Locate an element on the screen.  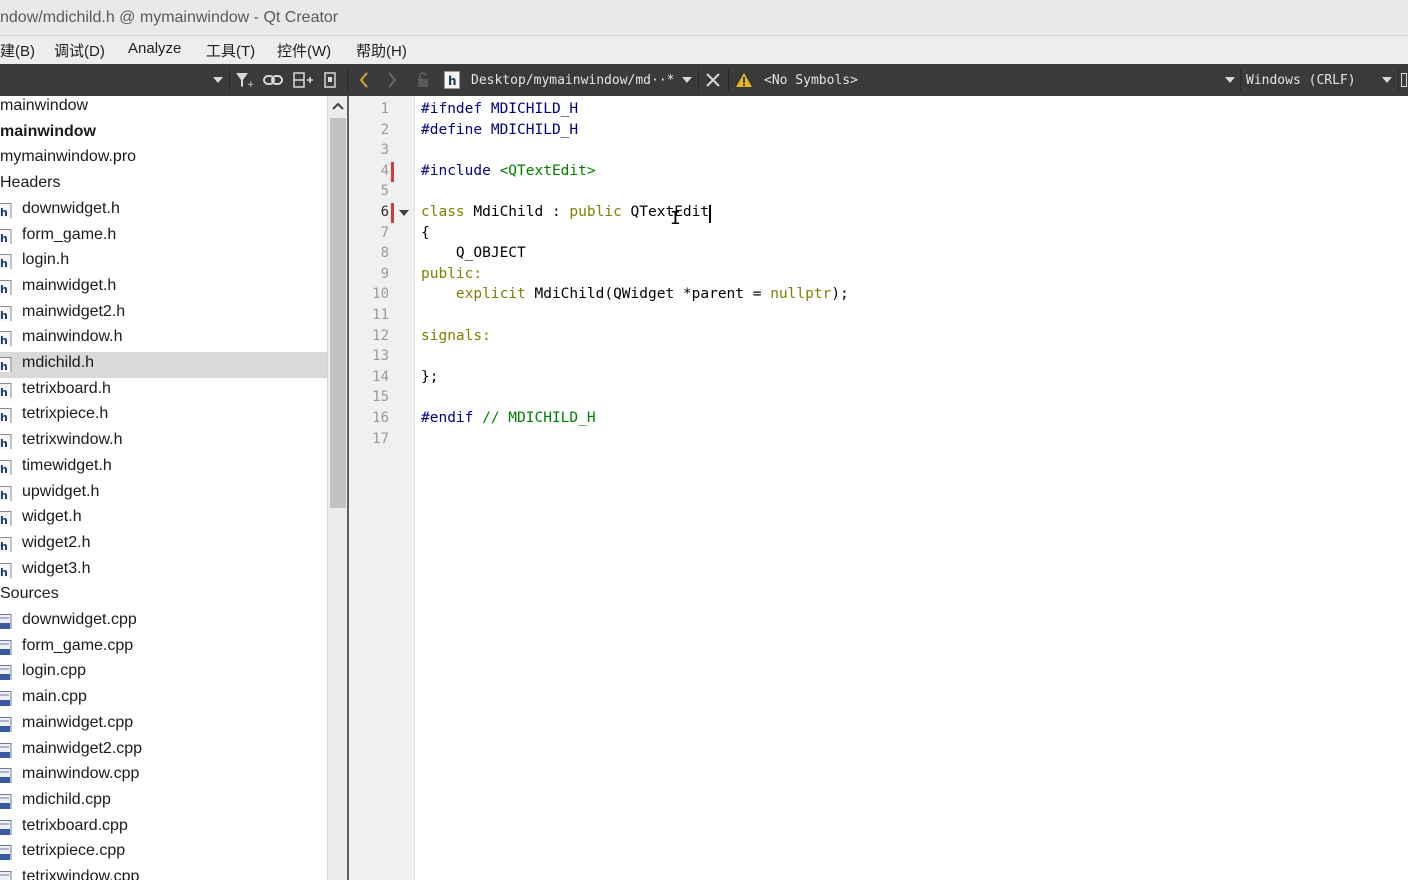
tree-item: main.cpp is located at coordinates (163, 699).